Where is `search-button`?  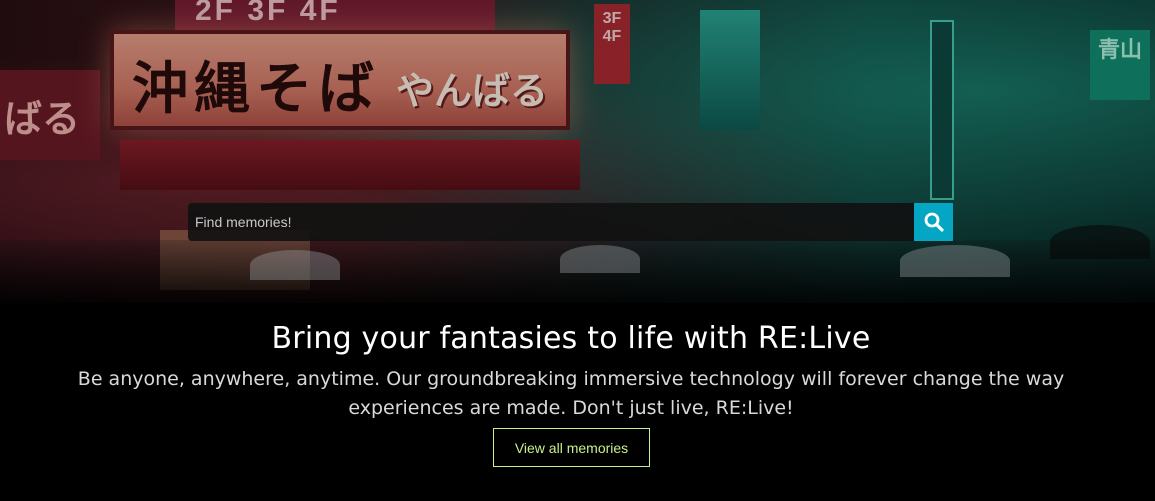
search-button is located at coordinates (933, 222).